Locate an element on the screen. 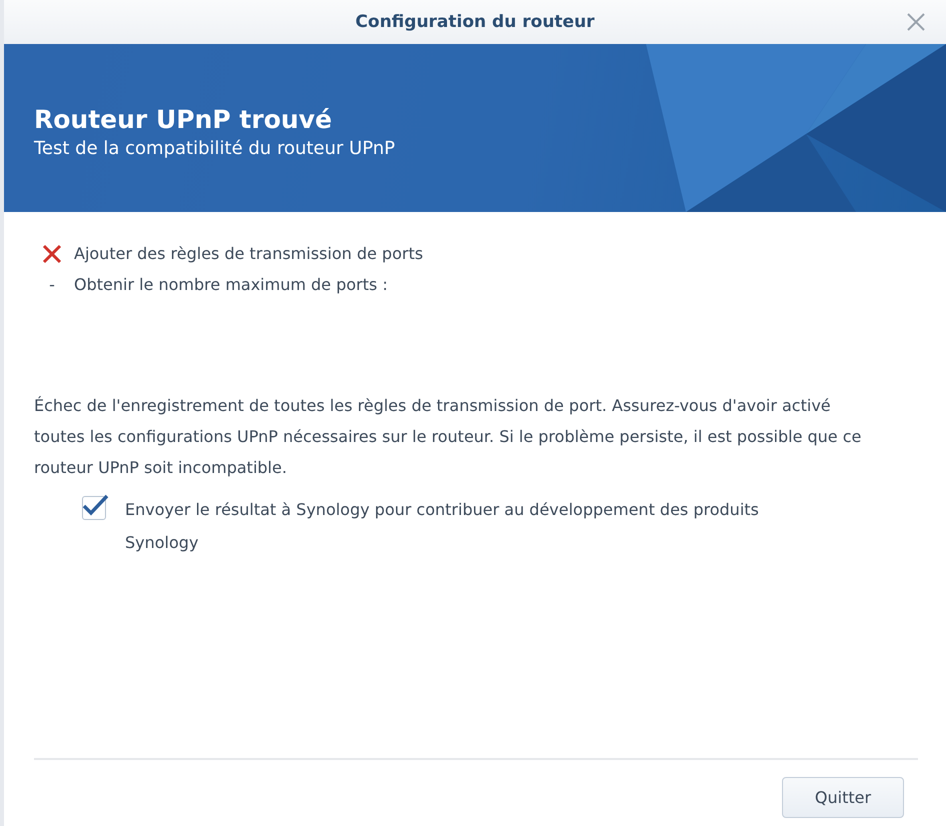 The image size is (946, 826). step-label: Ajouter des règles de transmission de ports is located at coordinates (249, 253).